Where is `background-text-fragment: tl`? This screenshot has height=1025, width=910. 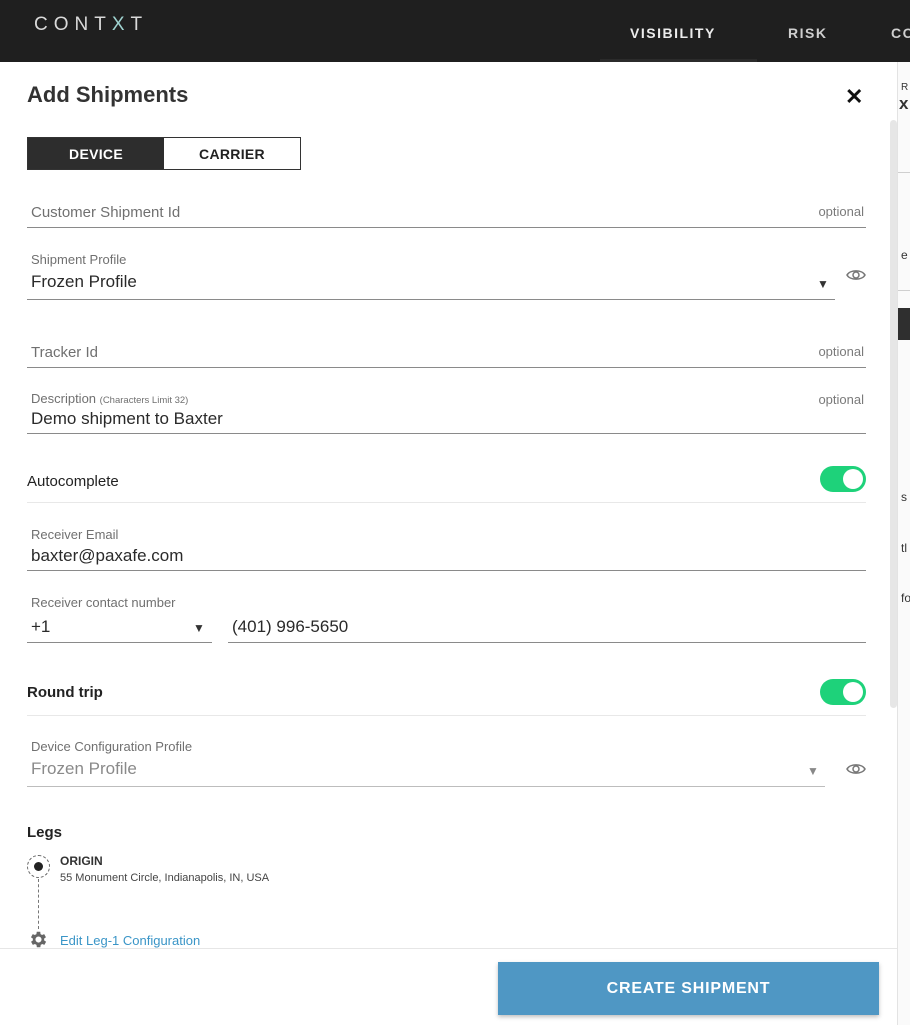
background-text-fragment: tl is located at coordinates (904, 548).